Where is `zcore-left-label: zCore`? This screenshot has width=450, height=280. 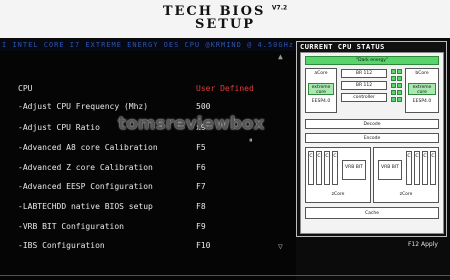 zcore-left-label: zCore is located at coordinates (338, 194).